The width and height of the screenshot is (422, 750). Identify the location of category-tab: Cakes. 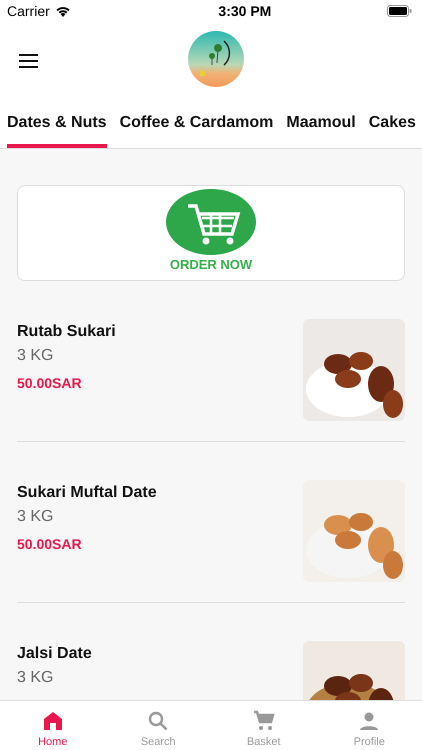
(392, 124).